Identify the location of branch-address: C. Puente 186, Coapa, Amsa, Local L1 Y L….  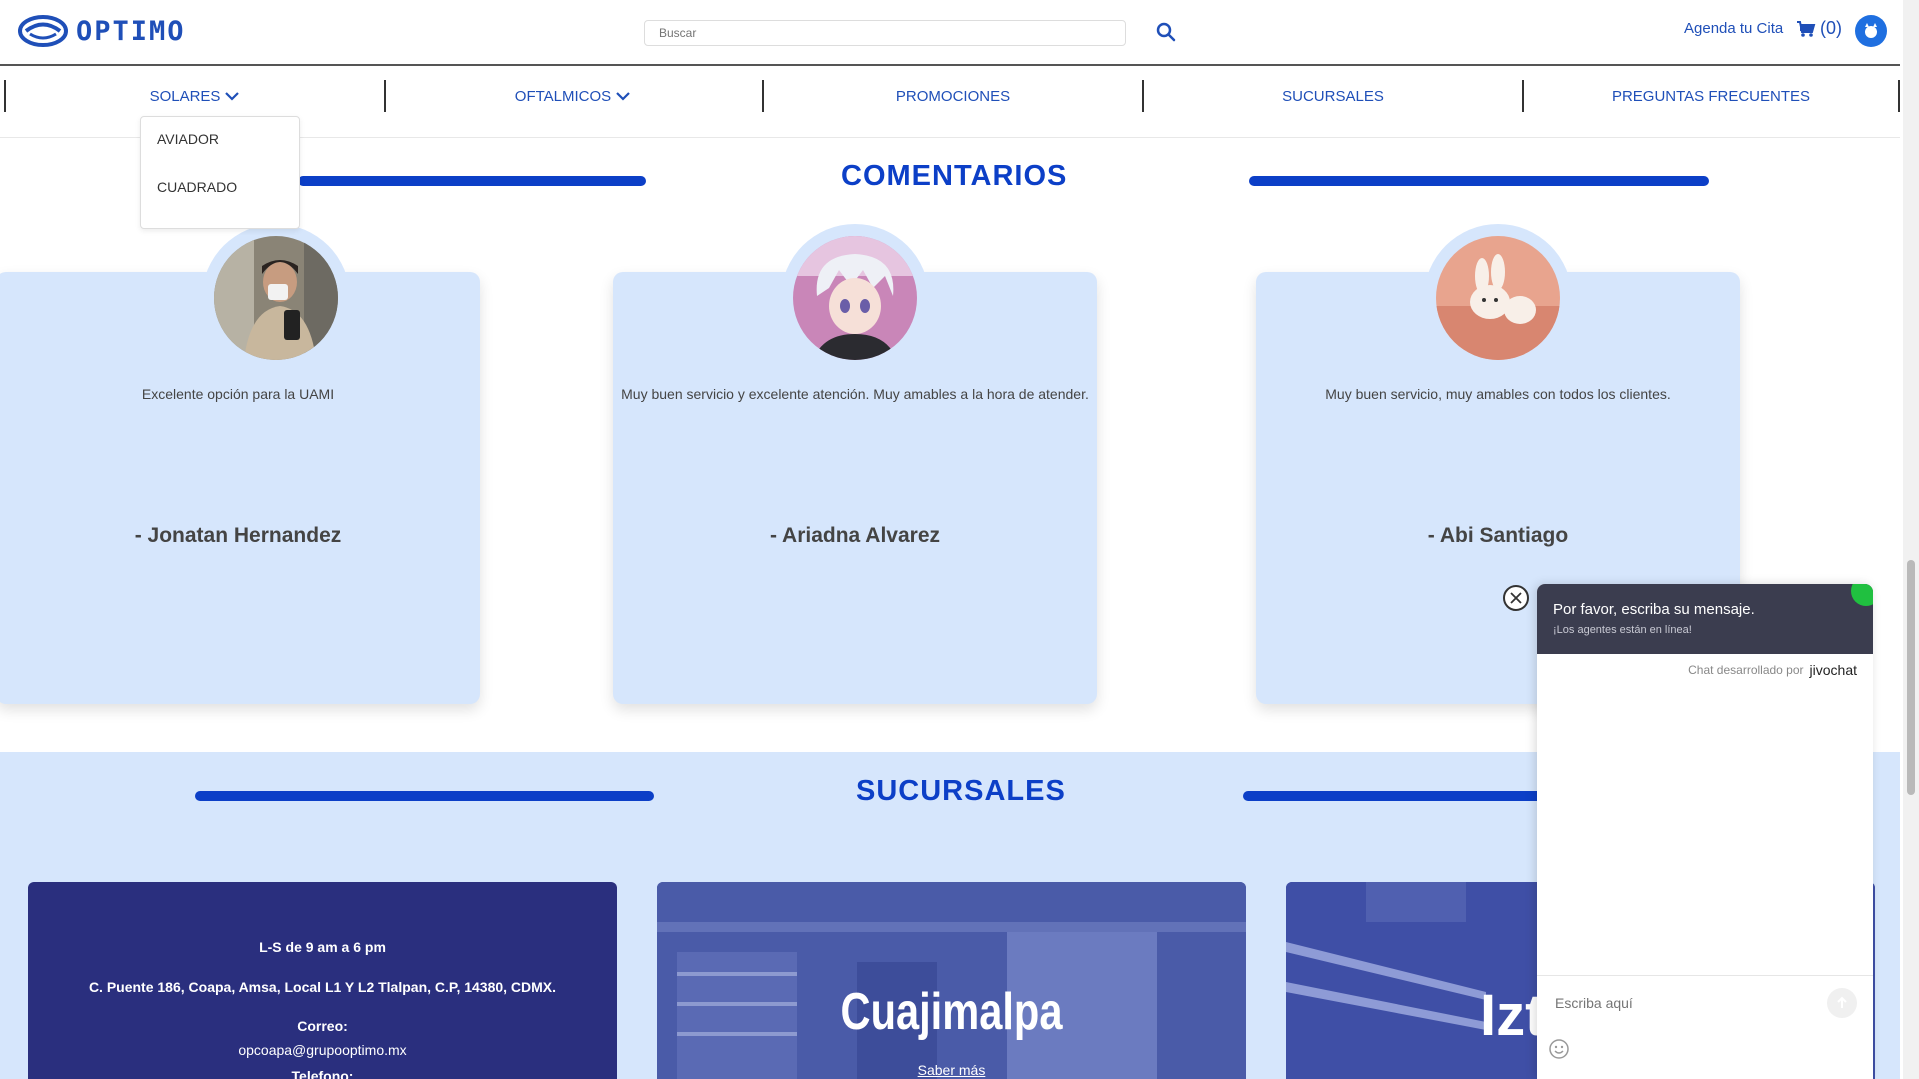
(322, 987).